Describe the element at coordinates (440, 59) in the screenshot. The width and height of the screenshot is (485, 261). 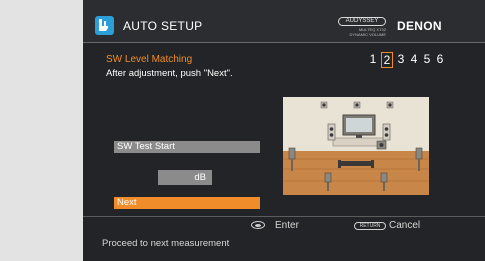
I see `step-number: 6` at that location.